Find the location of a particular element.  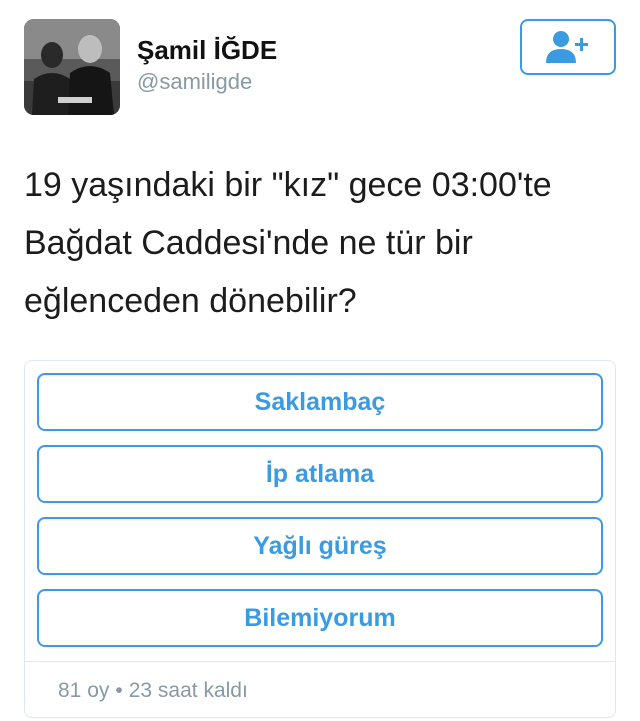

poll-footer: 81 oy • 23 saat kaldı is located at coordinates (153, 691).